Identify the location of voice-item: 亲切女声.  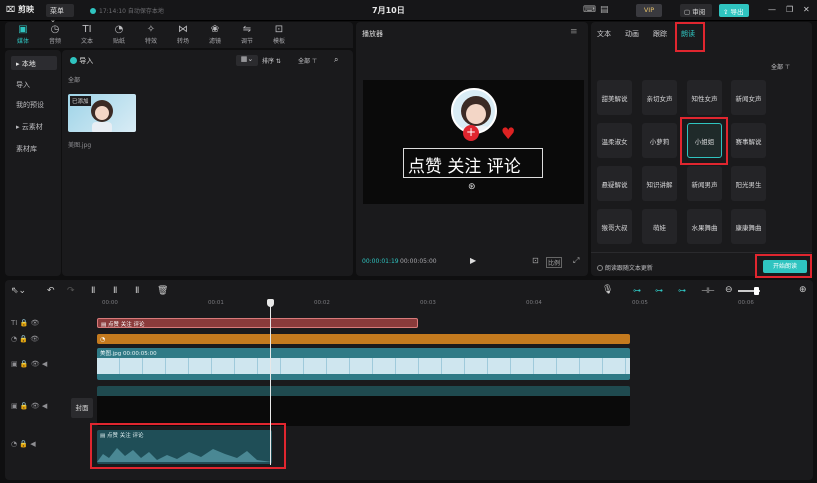
(659, 97).